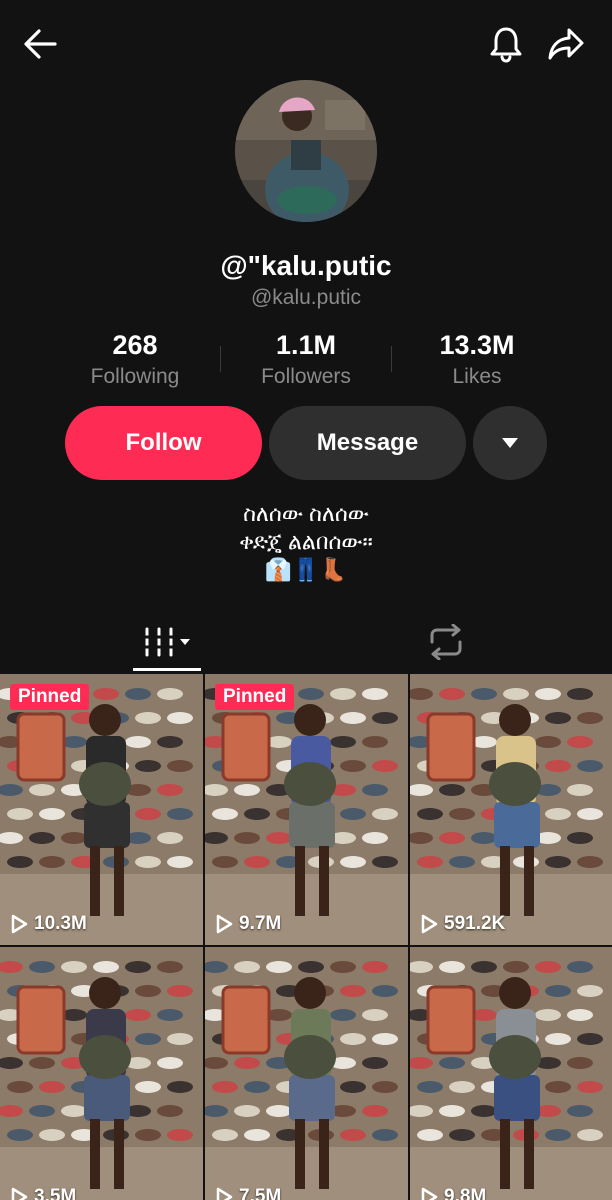  Describe the element at coordinates (135, 345) in the screenshot. I see `following-count: 268` at that location.